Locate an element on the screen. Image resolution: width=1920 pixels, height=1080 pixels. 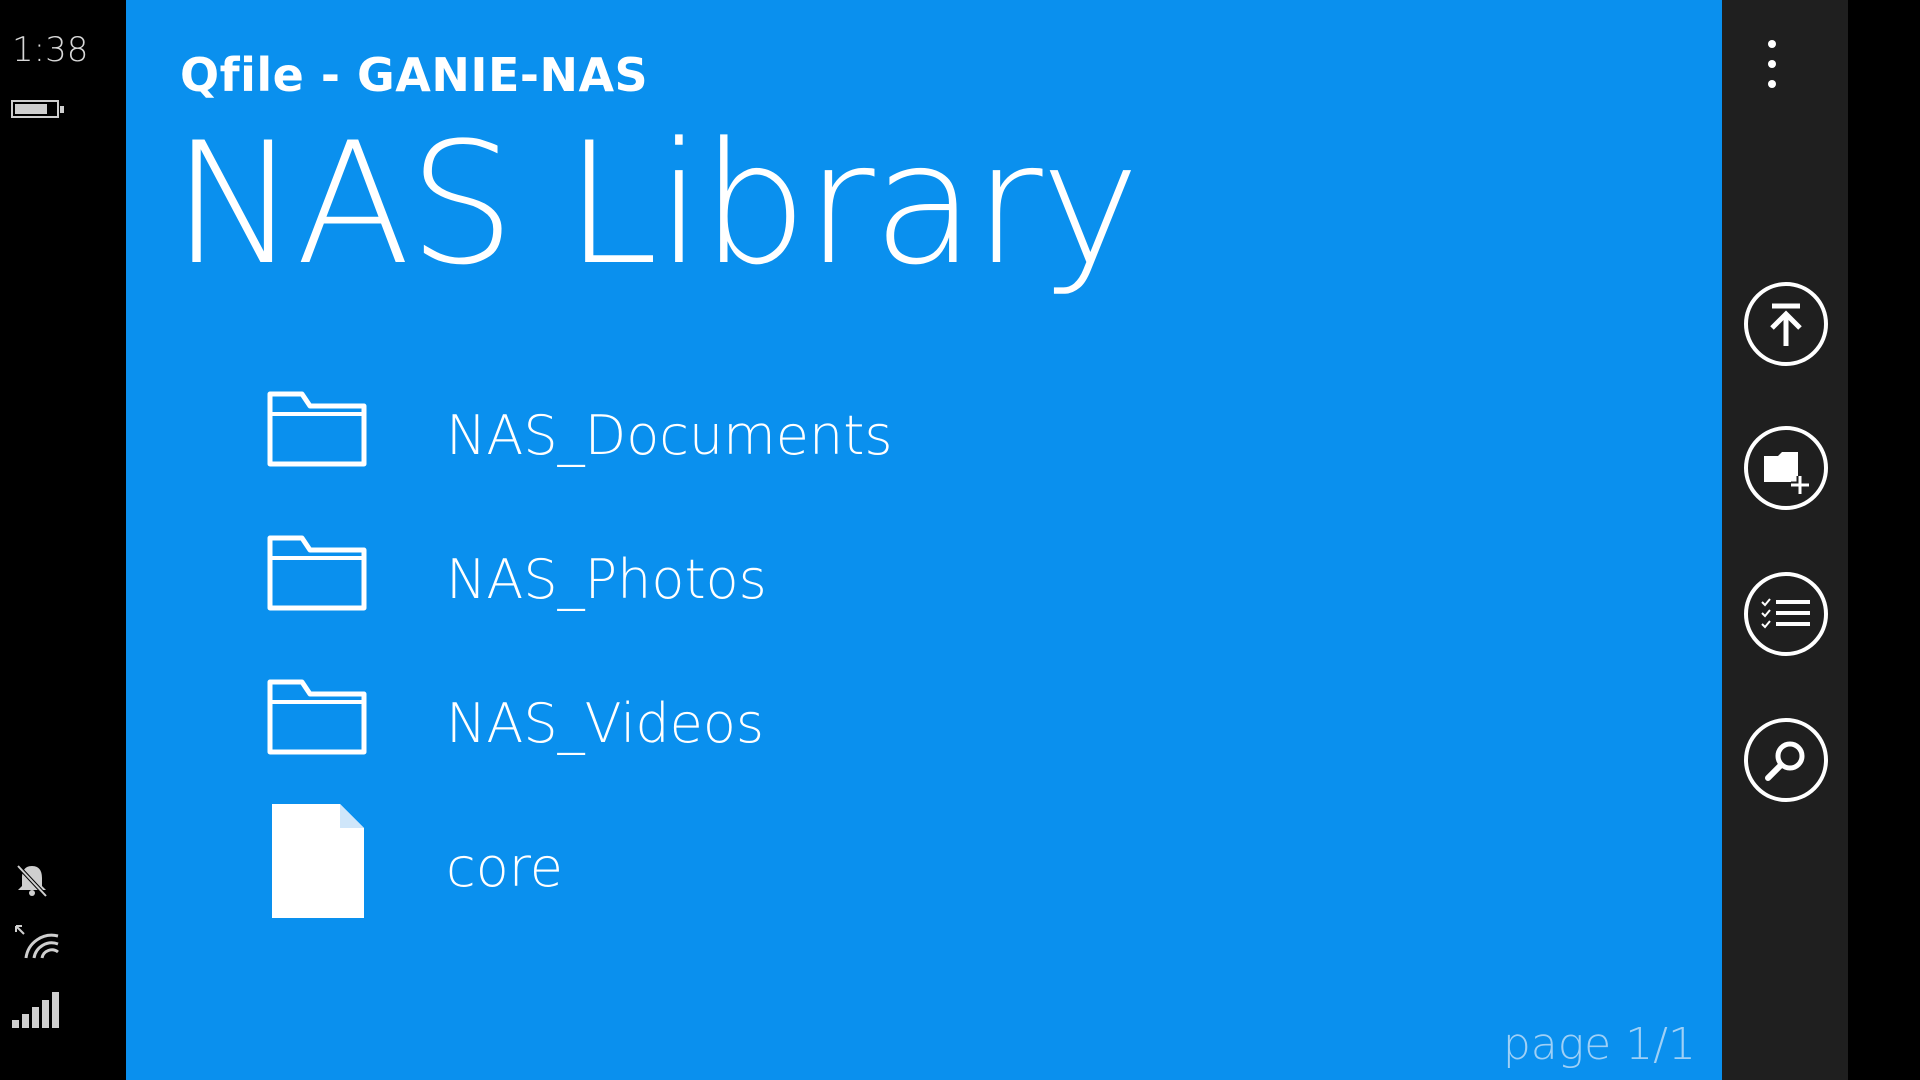
status-bar: 1:38 is located at coordinates (63, 540).